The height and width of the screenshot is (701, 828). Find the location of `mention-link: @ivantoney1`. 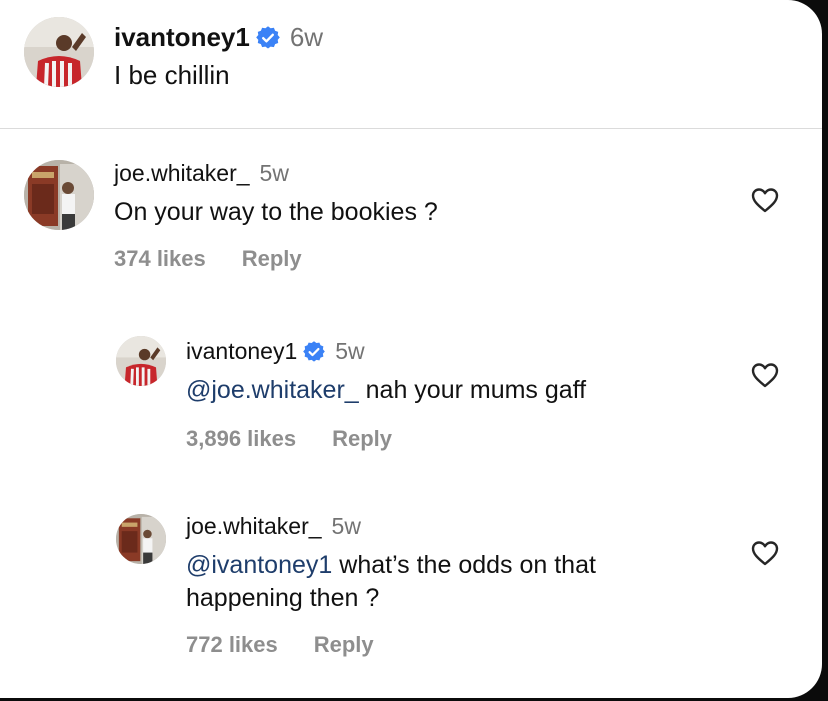

mention-link: @ivantoney1 is located at coordinates (259, 565).